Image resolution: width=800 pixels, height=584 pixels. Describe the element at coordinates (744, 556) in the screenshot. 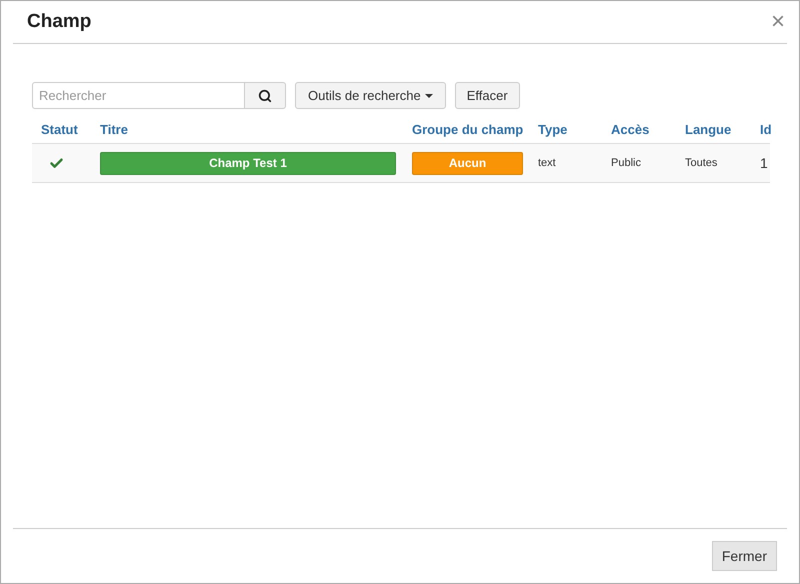

I see `close-dialog-button: Fermer` at that location.